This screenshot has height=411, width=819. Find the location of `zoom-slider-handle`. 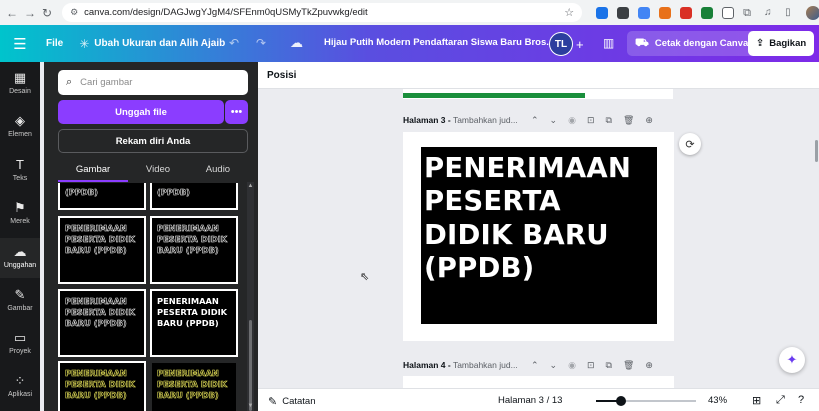

zoom-slider-handle is located at coordinates (621, 401).